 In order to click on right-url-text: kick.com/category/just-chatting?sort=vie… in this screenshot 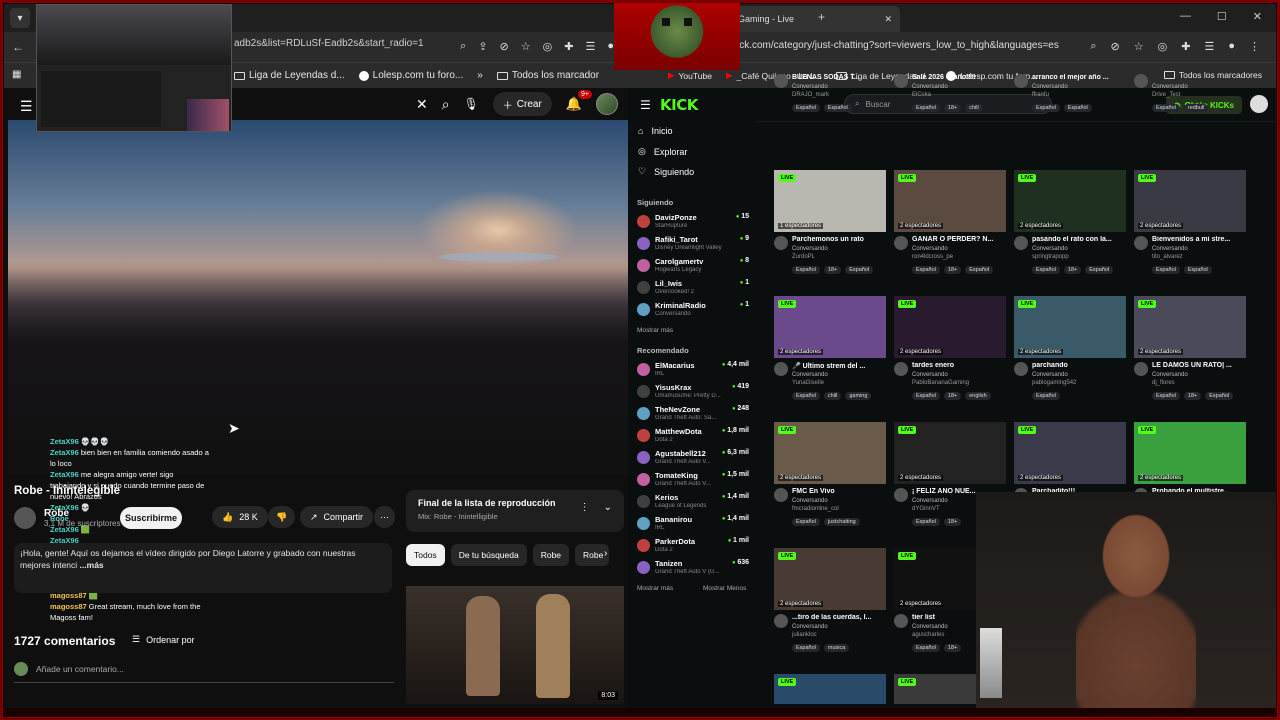, I will do `click(895, 45)`.